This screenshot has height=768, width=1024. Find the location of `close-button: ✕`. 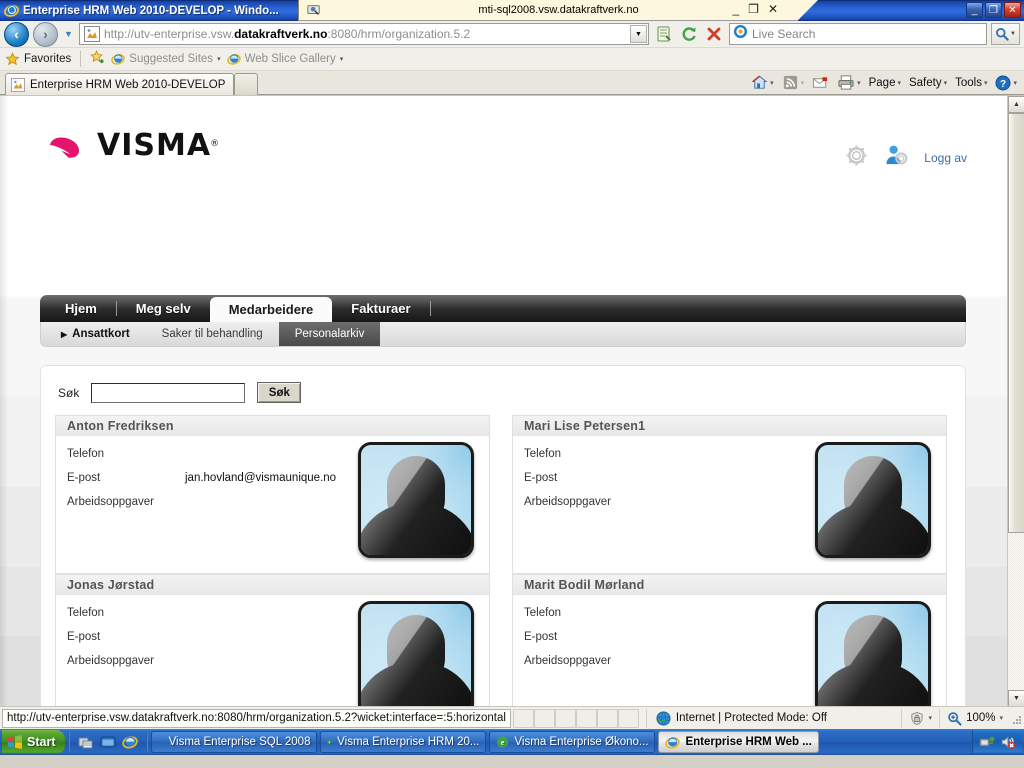

close-button: ✕ is located at coordinates (1012, 10).